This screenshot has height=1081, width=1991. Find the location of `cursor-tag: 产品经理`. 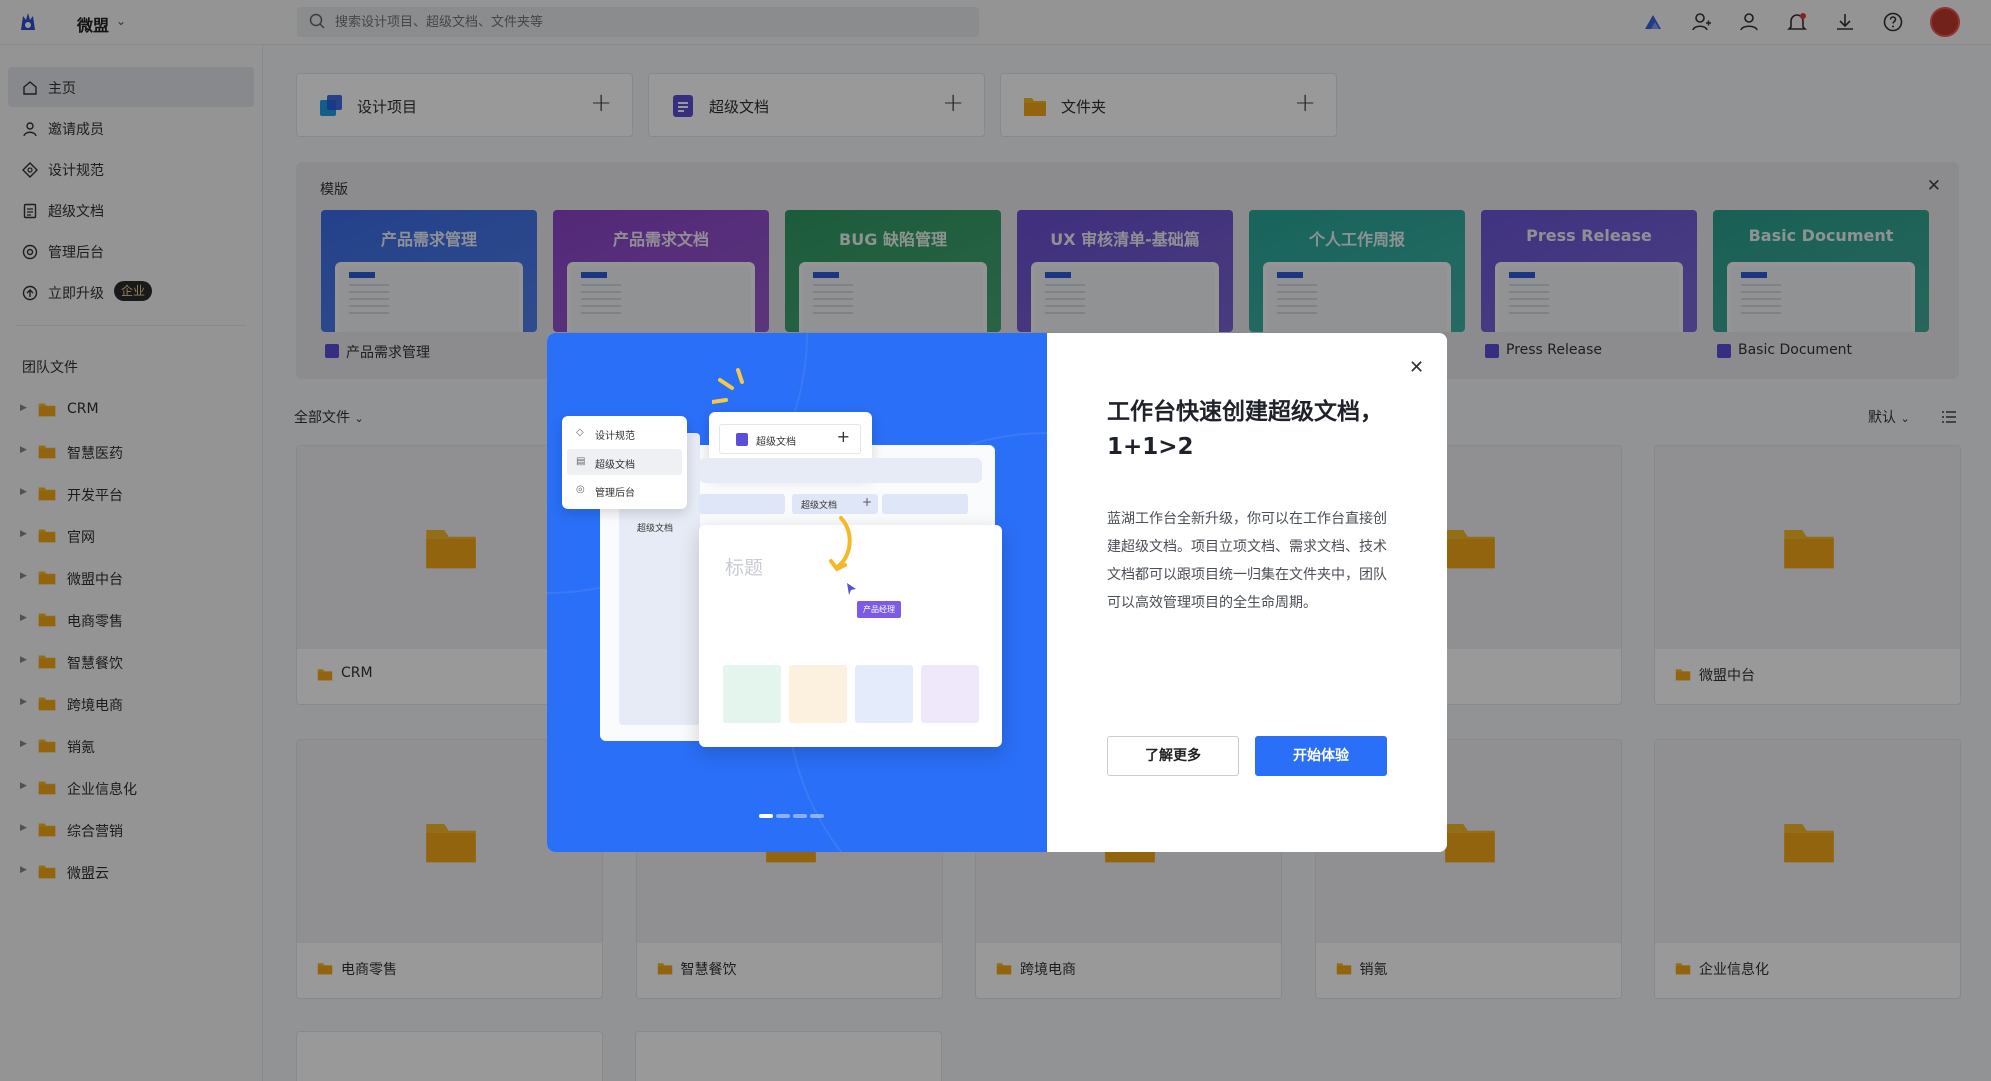

cursor-tag: 产品经理 is located at coordinates (879, 609).